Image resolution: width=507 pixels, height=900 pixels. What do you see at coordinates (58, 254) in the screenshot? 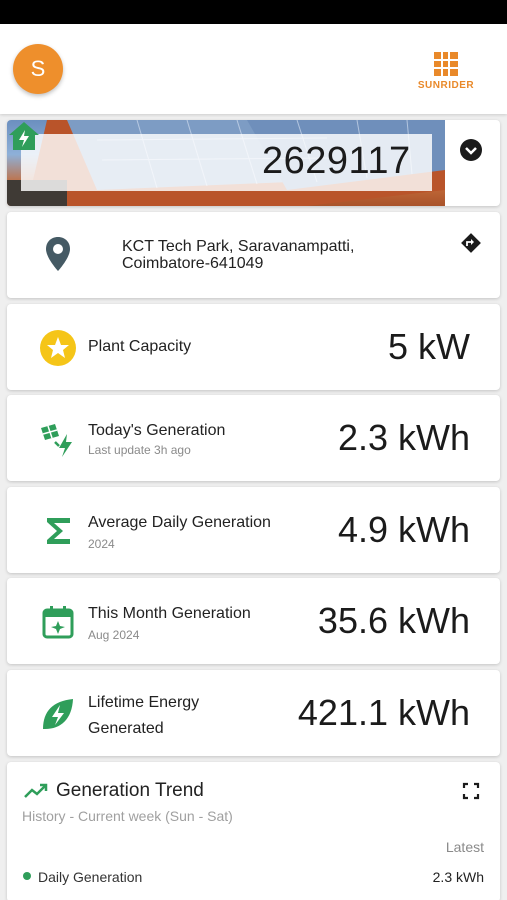
I see `location-pin-icon` at bounding box center [58, 254].